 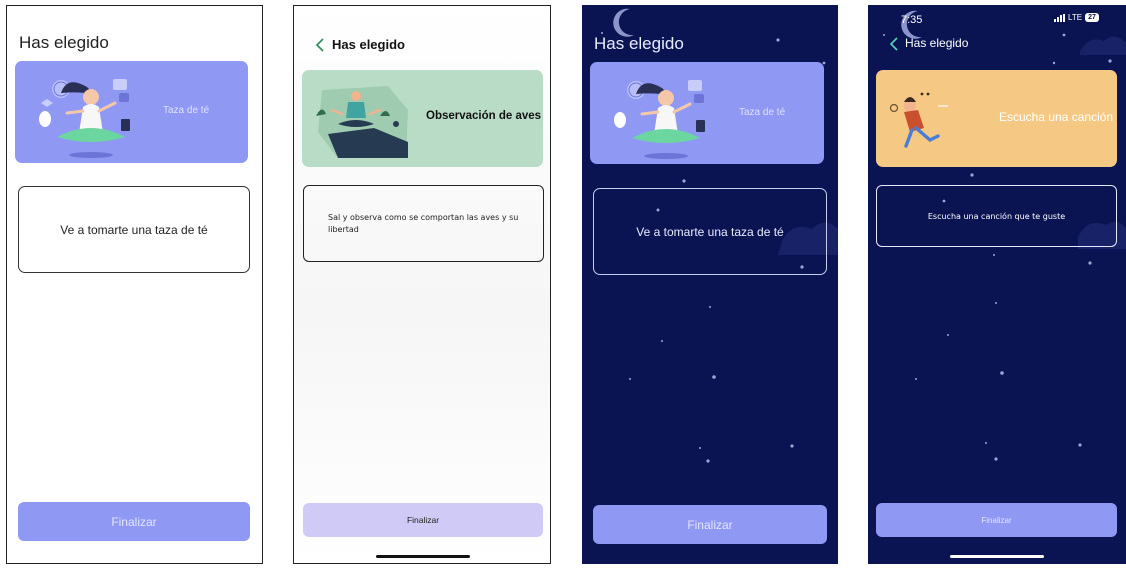 I want to click on birdwatching-illustration, so click(x=362, y=122).